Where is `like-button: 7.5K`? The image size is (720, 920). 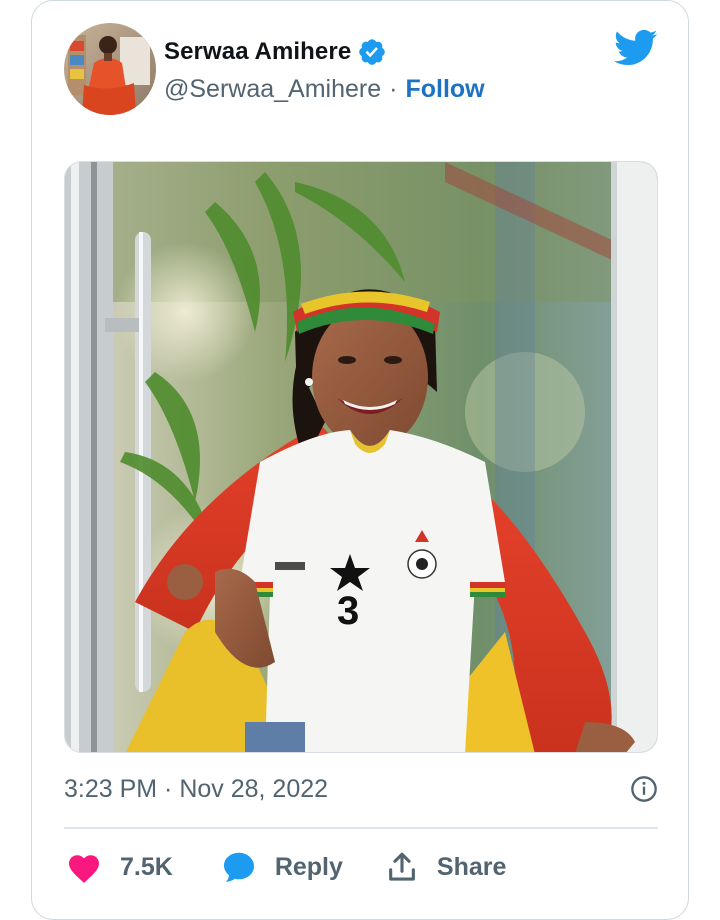 like-button: 7.5K is located at coordinates (119, 867).